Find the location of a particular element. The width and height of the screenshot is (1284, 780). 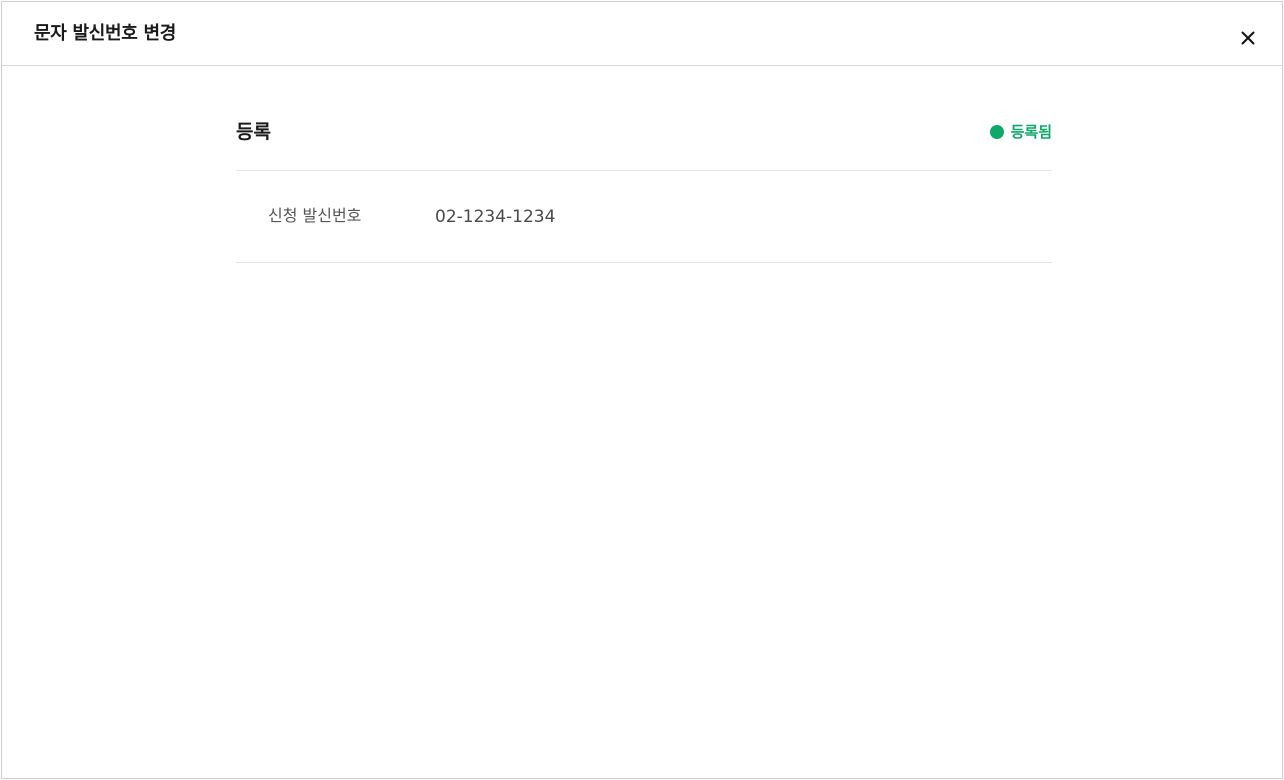

dialog-header: 문자 발신번호 변경 is located at coordinates (642, 34).